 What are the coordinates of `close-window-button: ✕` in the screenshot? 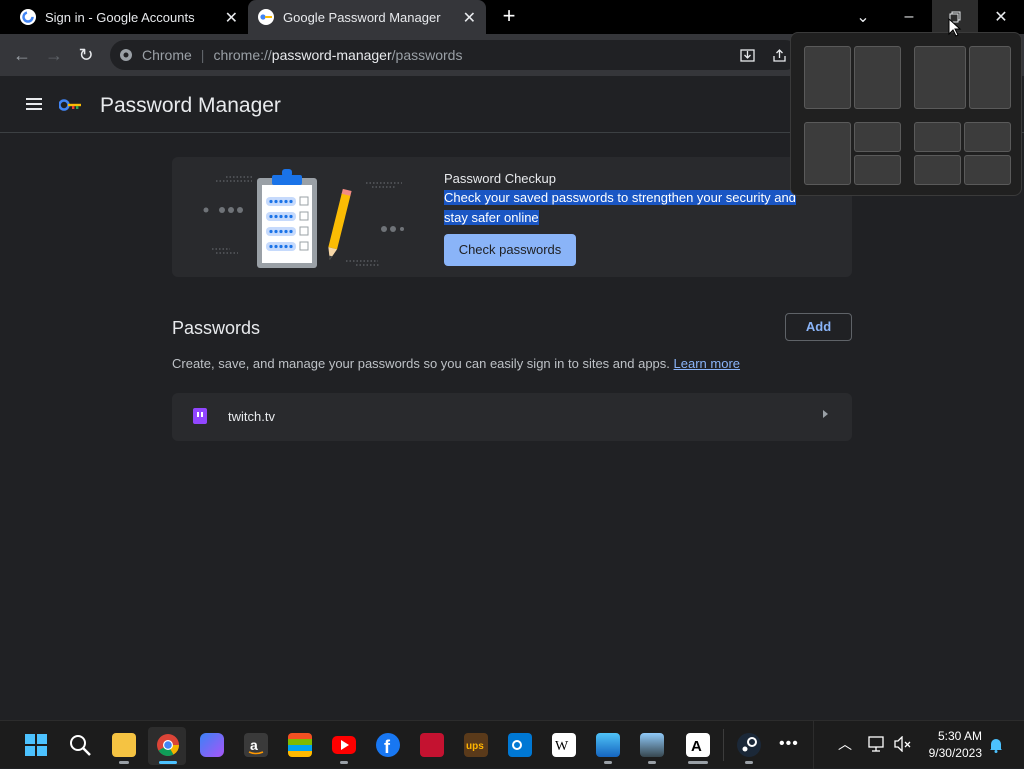 It's located at (1001, 17).